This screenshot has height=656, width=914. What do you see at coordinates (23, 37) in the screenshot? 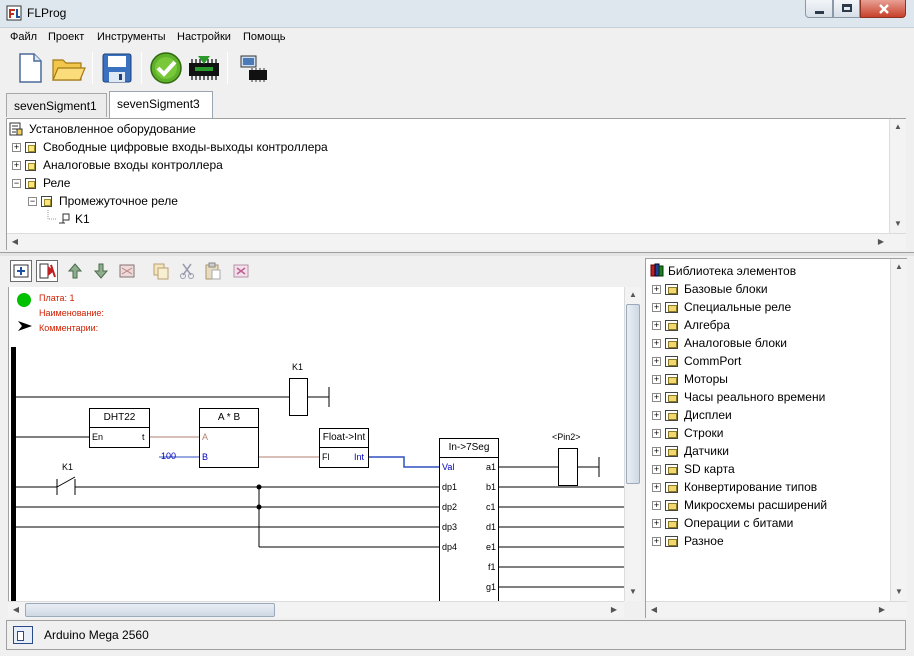
I see `menu-file: Файл` at bounding box center [23, 37].